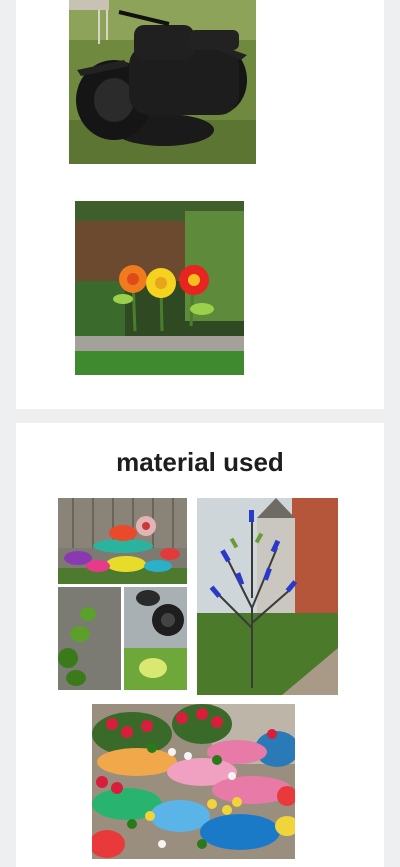  Describe the element at coordinates (200, 462) in the screenshot. I see `section-heading: material used` at that location.